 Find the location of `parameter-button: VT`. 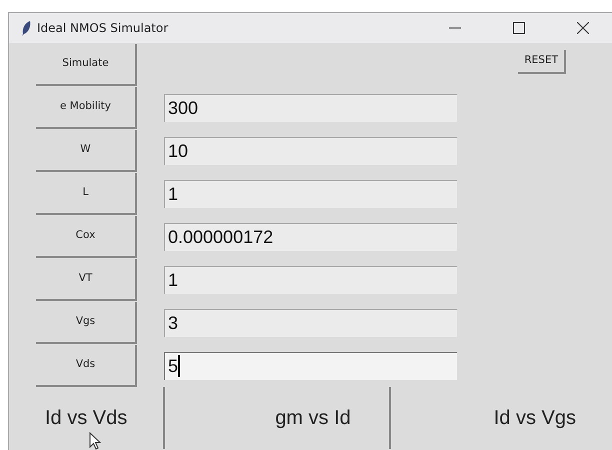

parameter-button: VT is located at coordinates (86, 279).